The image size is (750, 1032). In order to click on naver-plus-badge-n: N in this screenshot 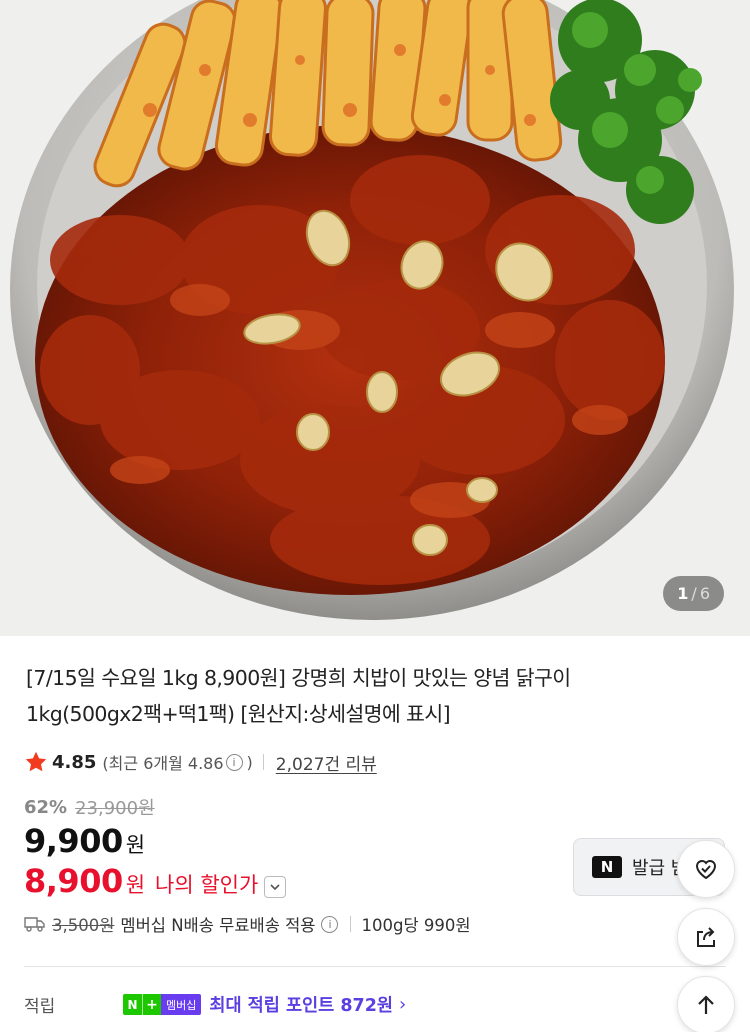, I will do `click(132, 1004)`.